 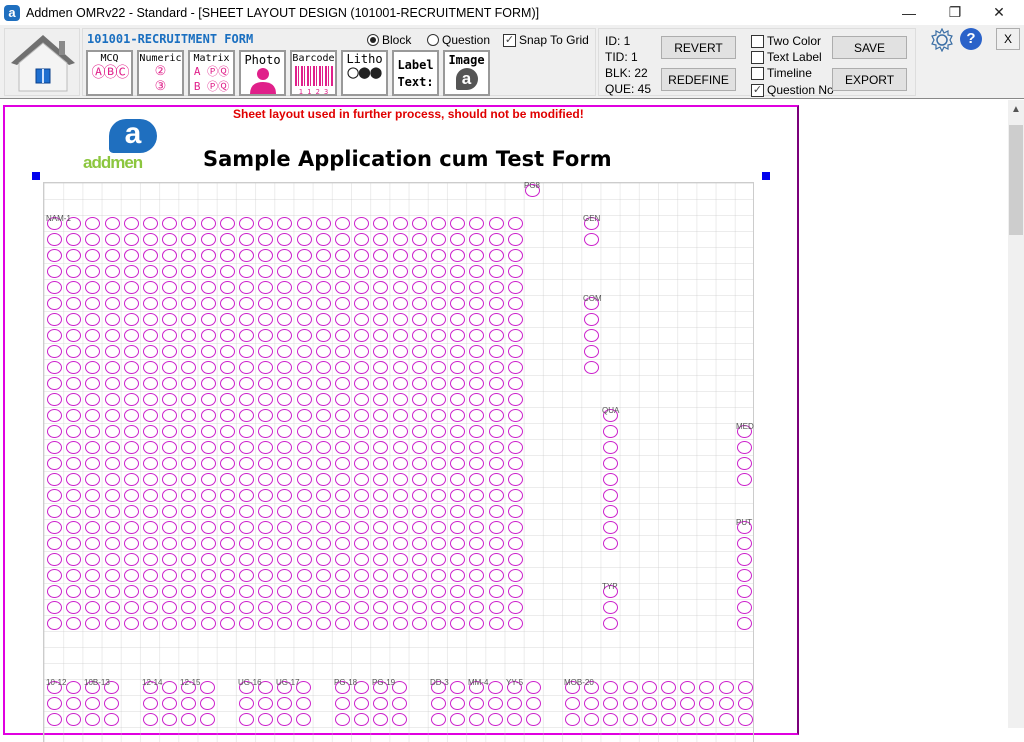 I want to click on tool-mcq: MCQ ⒶⒷⒸ, so click(x=109, y=73).